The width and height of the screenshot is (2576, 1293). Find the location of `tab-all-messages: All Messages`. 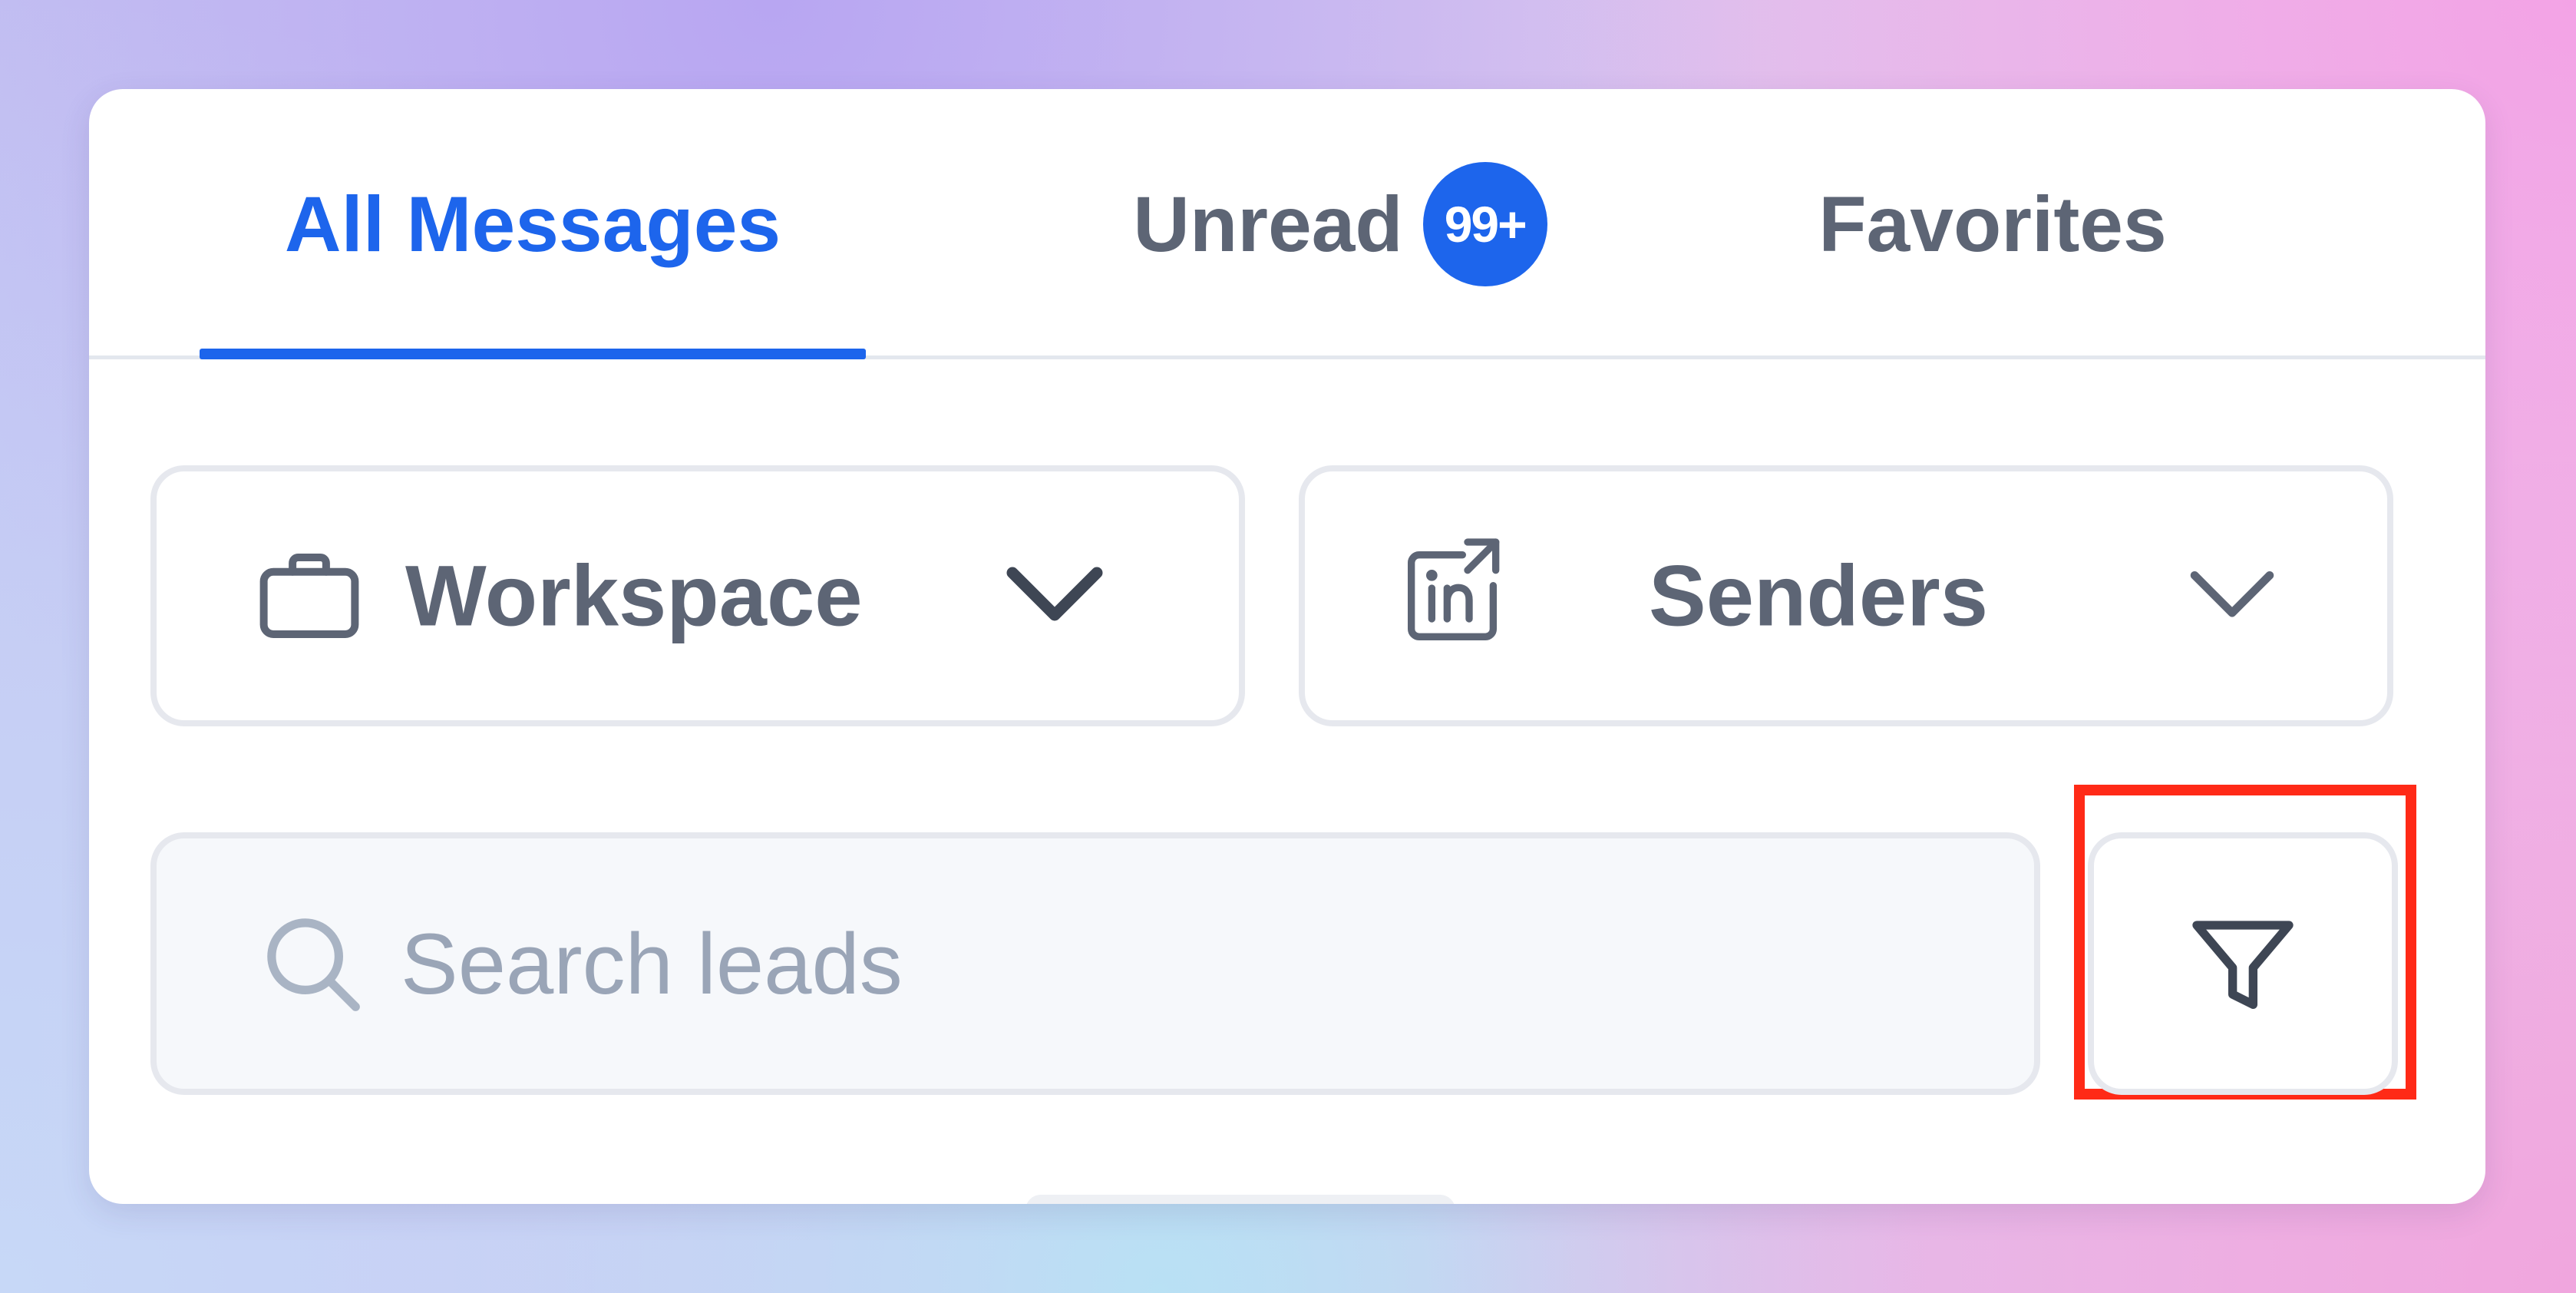

tab-all-messages: All Messages is located at coordinates (533, 224).